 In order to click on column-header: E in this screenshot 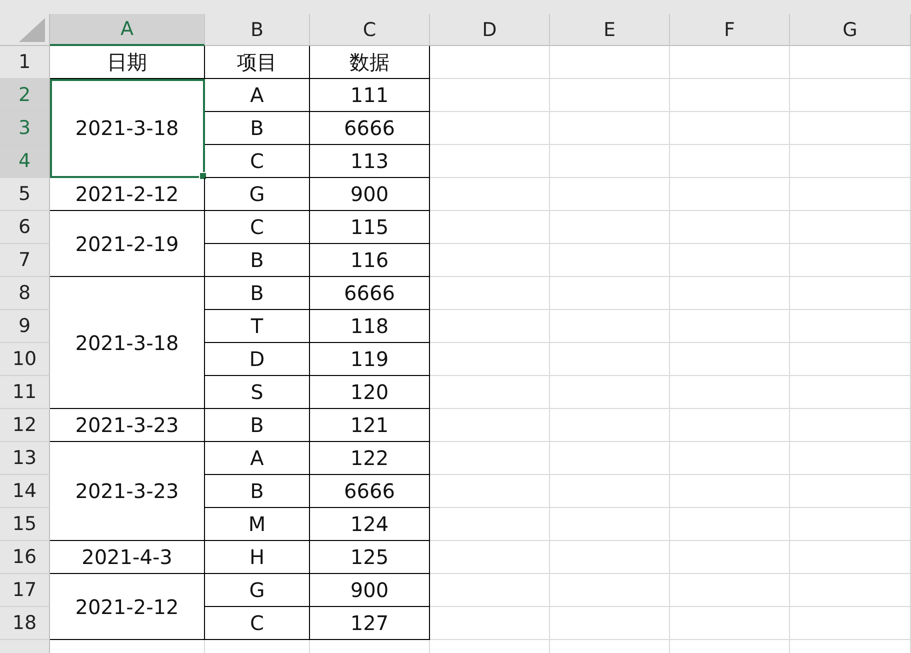, I will do `click(610, 30)`.